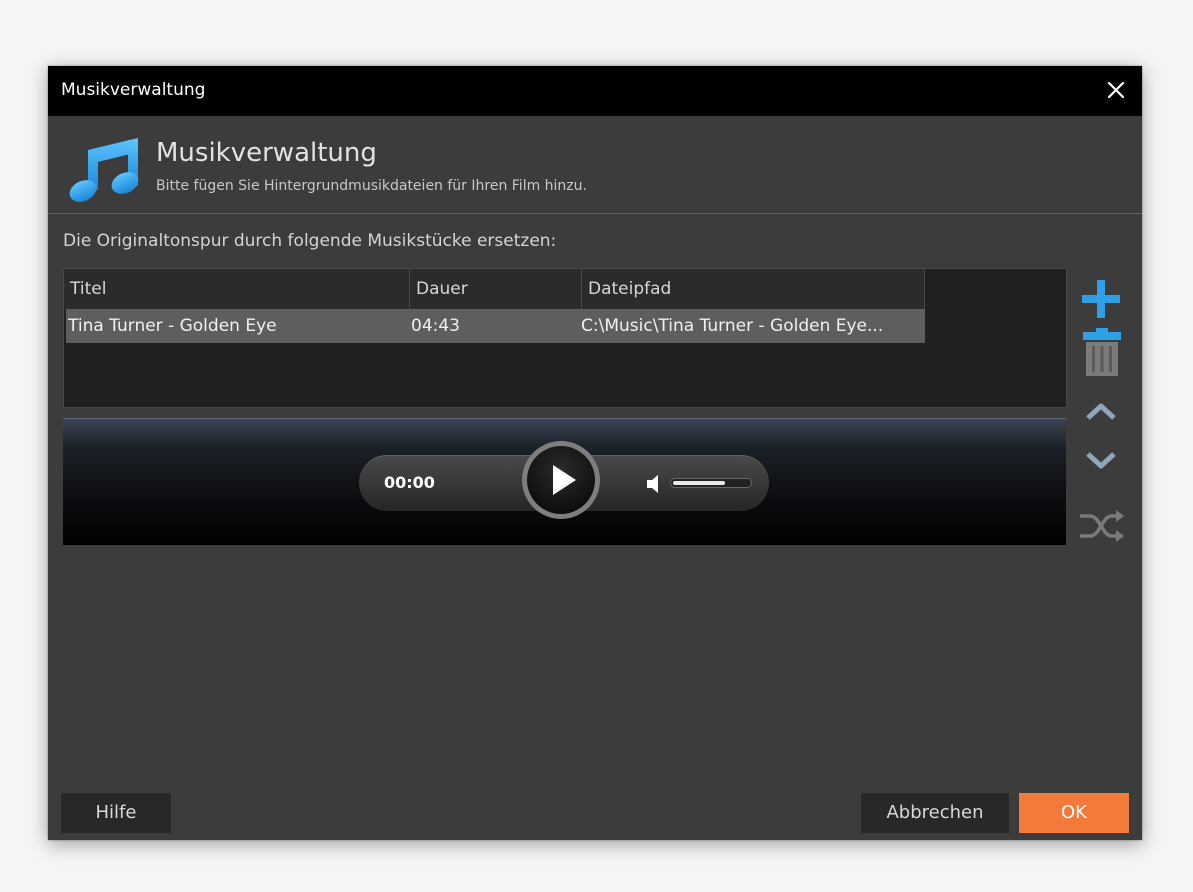  I want to click on close-icon, so click(1116, 90).